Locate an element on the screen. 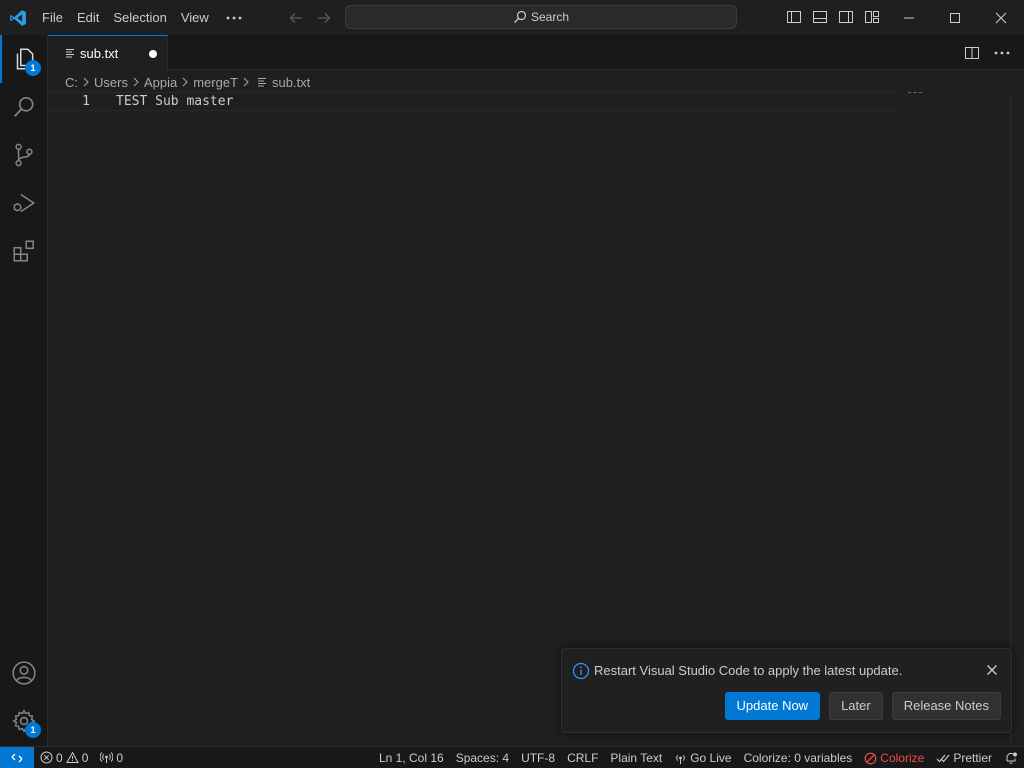 The image size is (1024, 768). encoding: UTF-8 is located at coordinates (538, 757).